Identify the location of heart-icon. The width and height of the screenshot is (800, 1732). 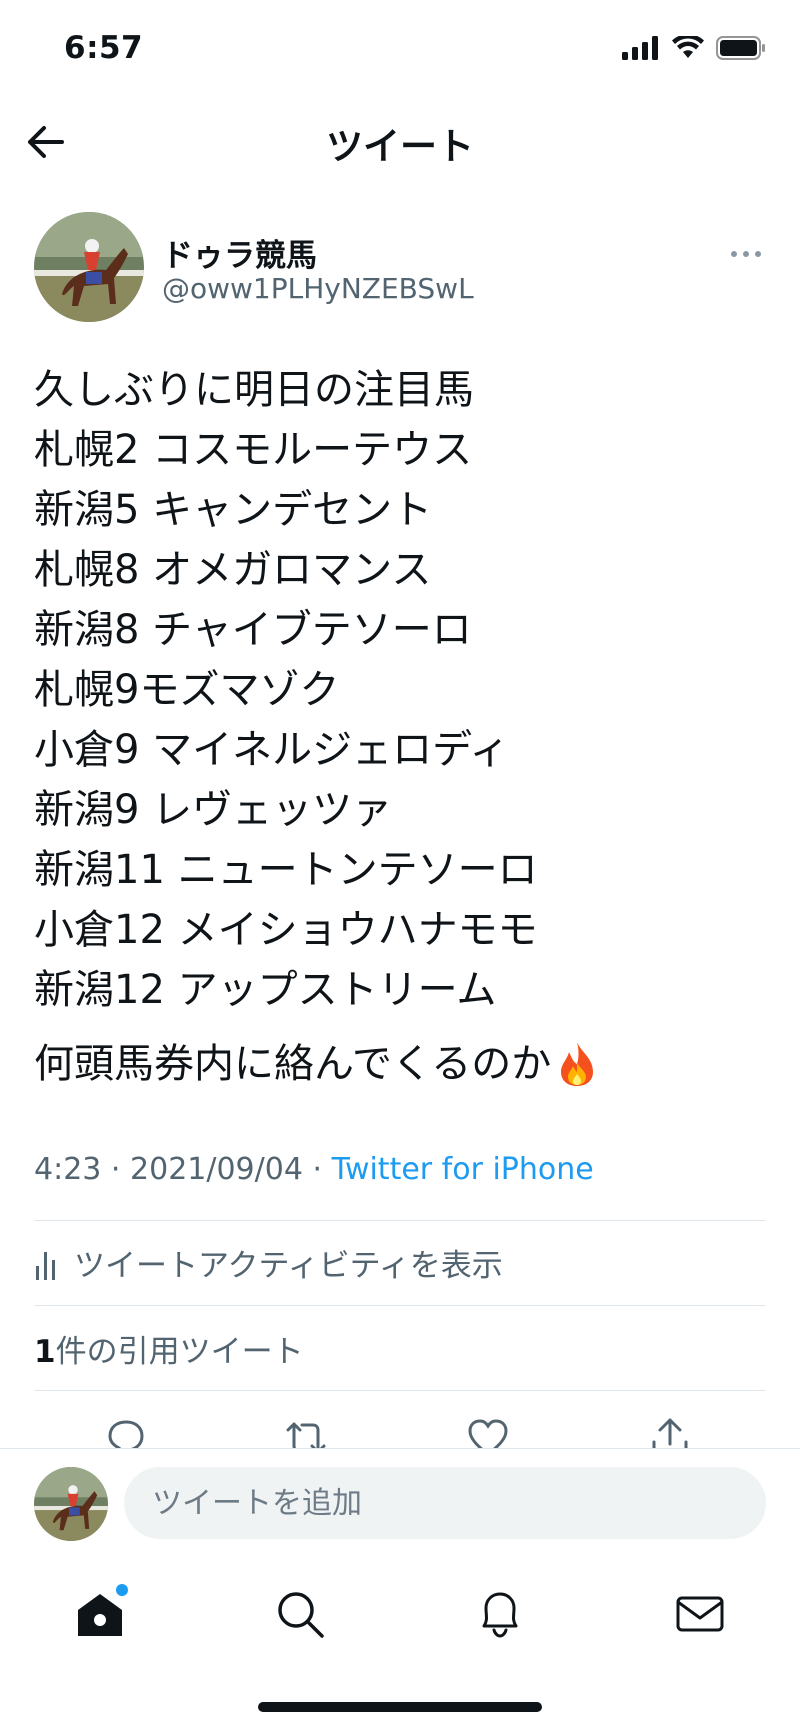
(488, 1434).